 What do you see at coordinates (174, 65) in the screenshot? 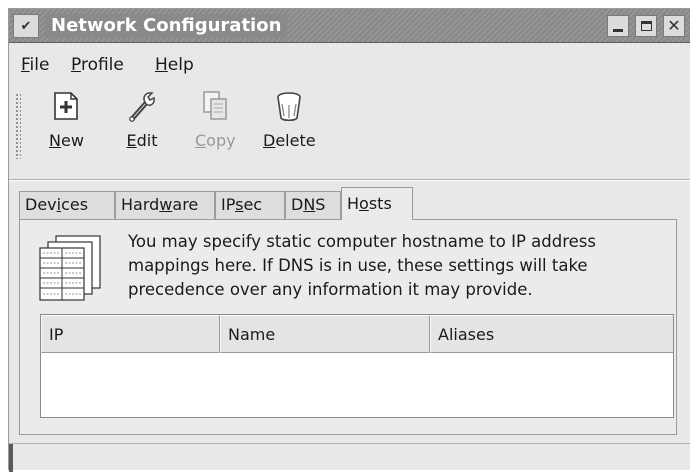
I see `menu-help: Help` at bounding box center [174, 65].